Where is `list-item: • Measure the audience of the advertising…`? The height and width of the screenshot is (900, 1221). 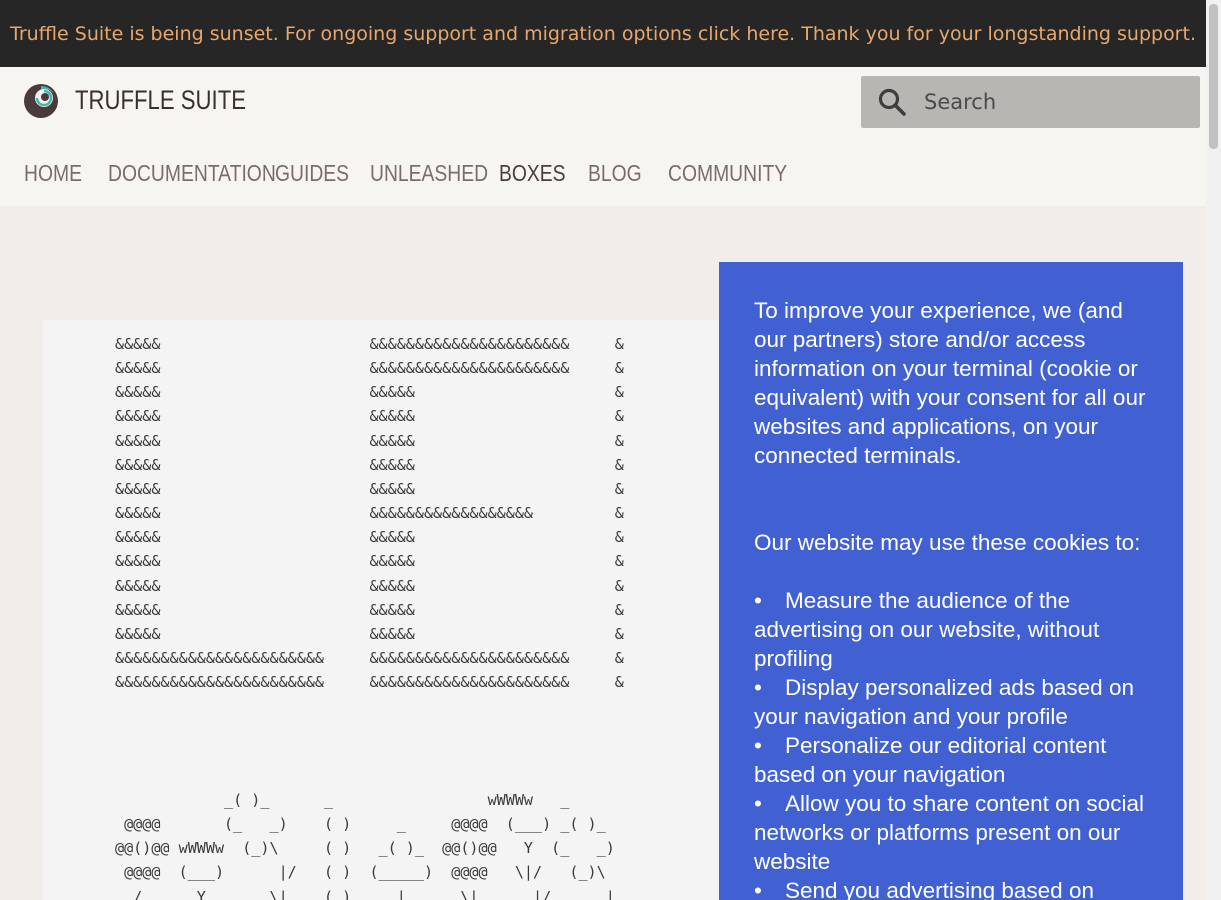 list-item: • Measure the audience of the advertising… is located at coordinates (954, 629).